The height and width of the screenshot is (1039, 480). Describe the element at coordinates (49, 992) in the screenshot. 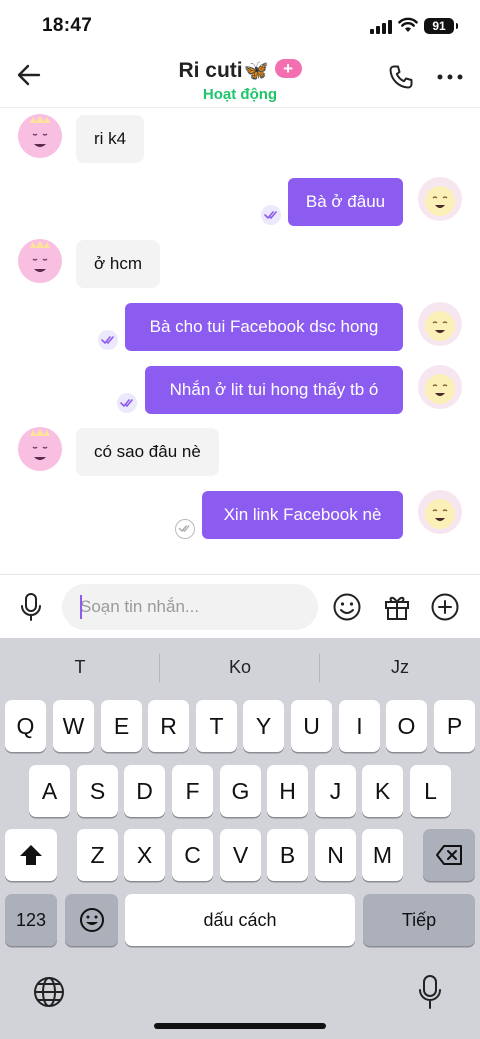

I see `globe-icon` at that location.